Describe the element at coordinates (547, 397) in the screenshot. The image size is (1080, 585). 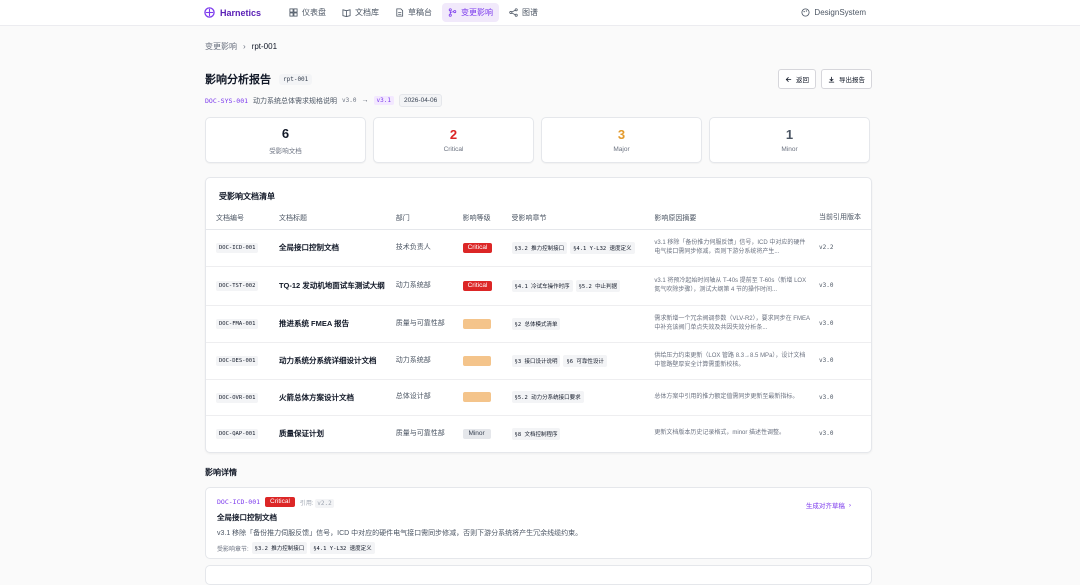
I see `section-tag: §5.2 动力分系统接口要求` at that location.